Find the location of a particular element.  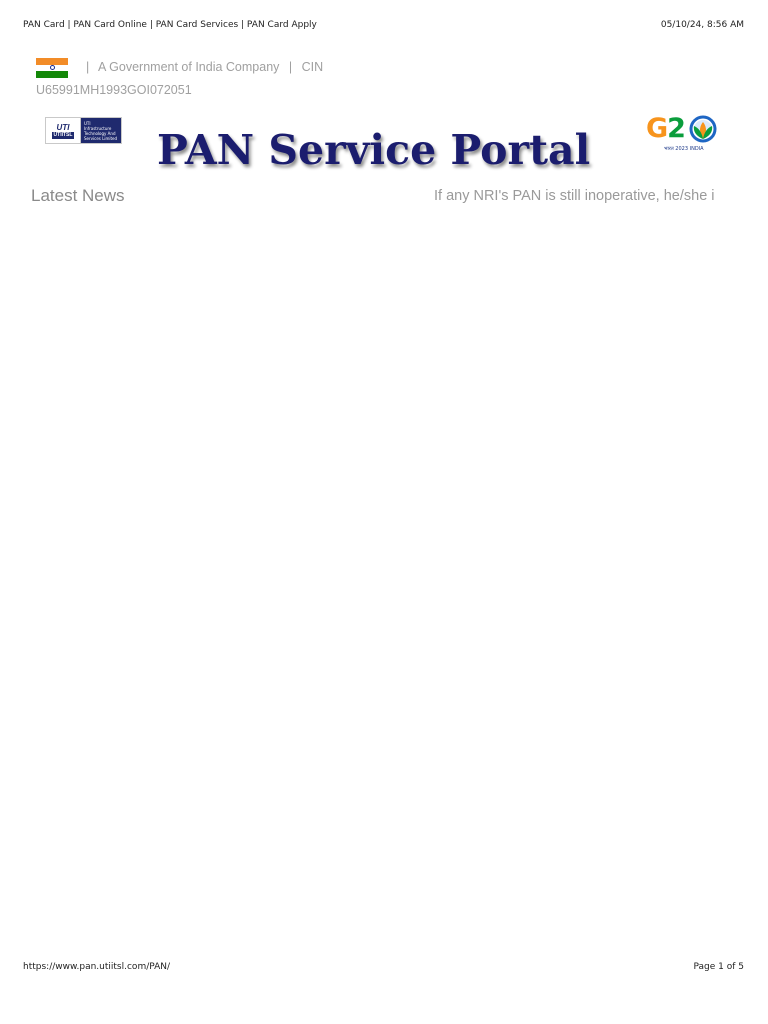

g20-subtitle: भारत 2023 INDIA is located at coordinates (684, 149).